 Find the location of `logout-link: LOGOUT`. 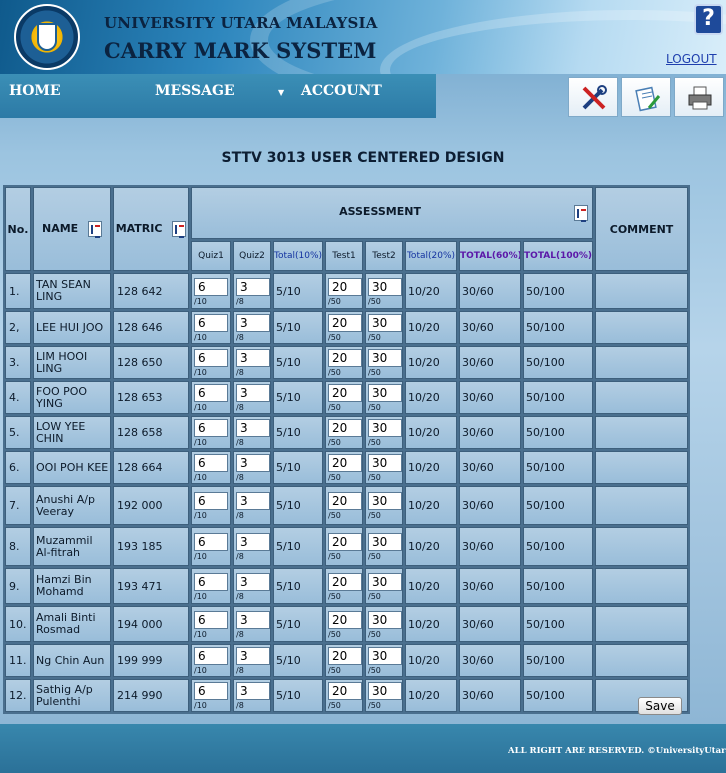

logout-link: LOGOUT is located at coordinates (691, 59).